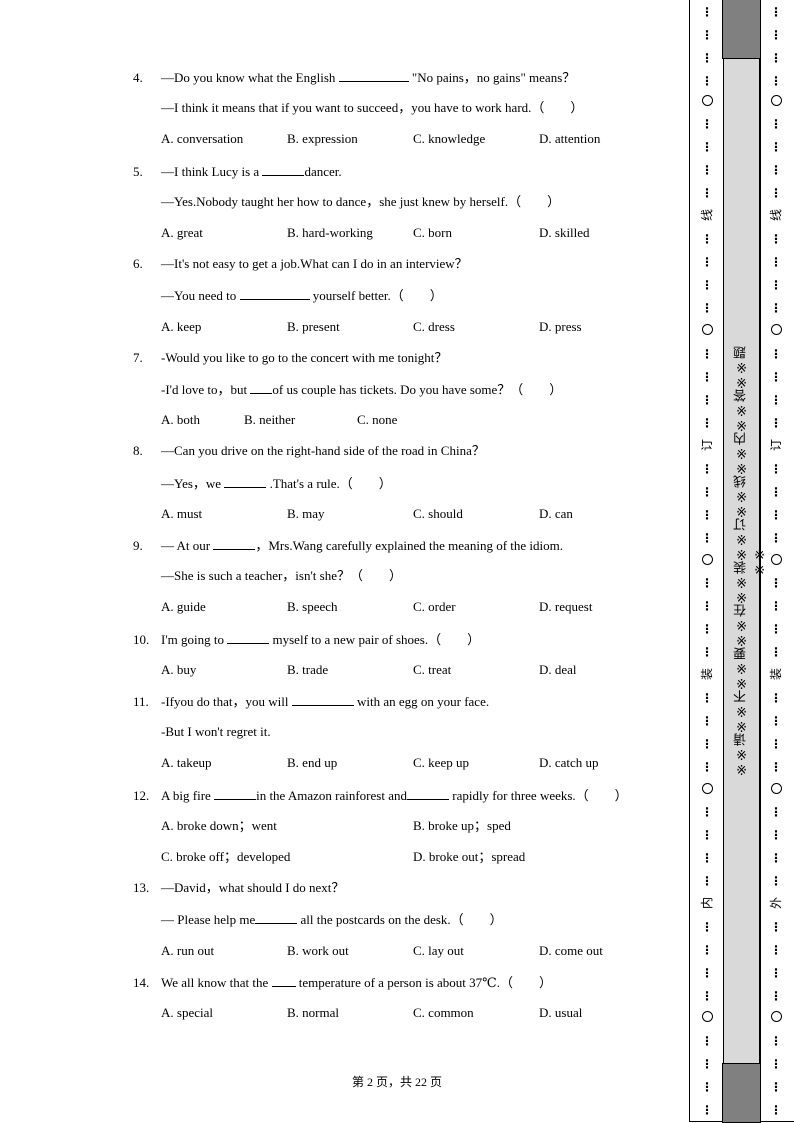  I want to click on option-a: A. both, so click(180, 419).